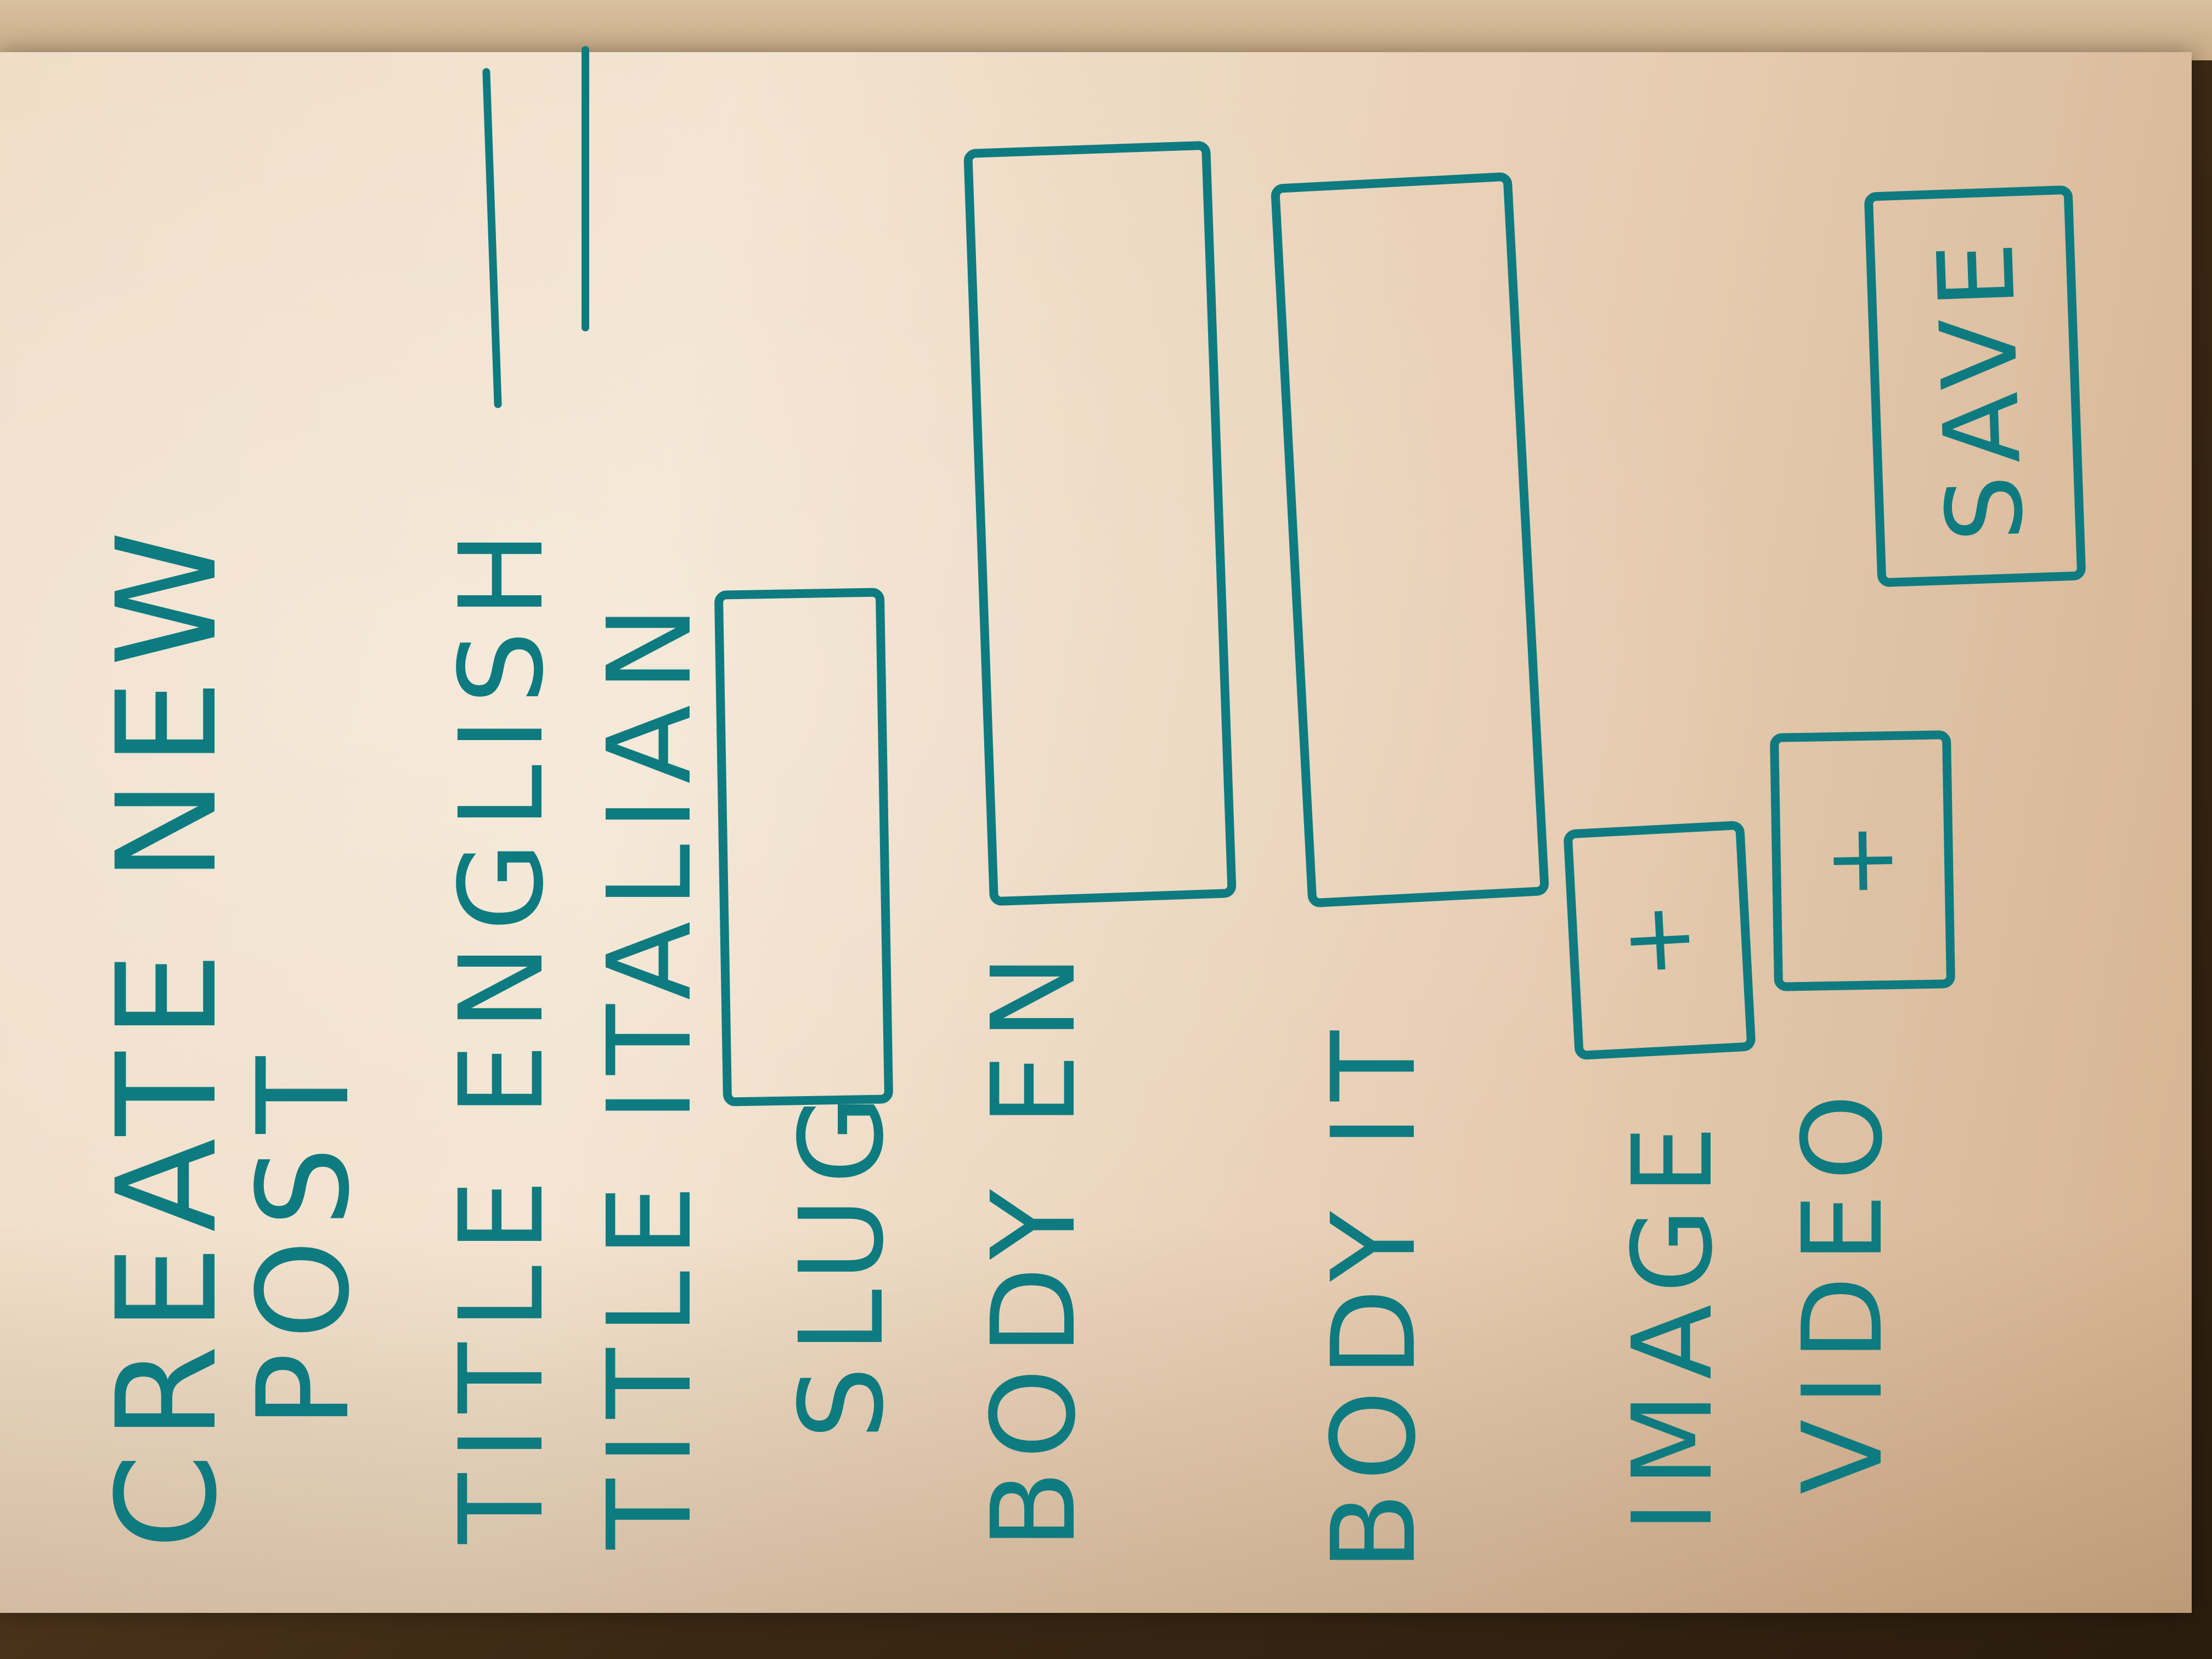 This screenshot has width=2212, height=1659. Describe the element at coordinates (1034, 1245) in the screenshot. I see `body-en-label: BODY EN` at that location.